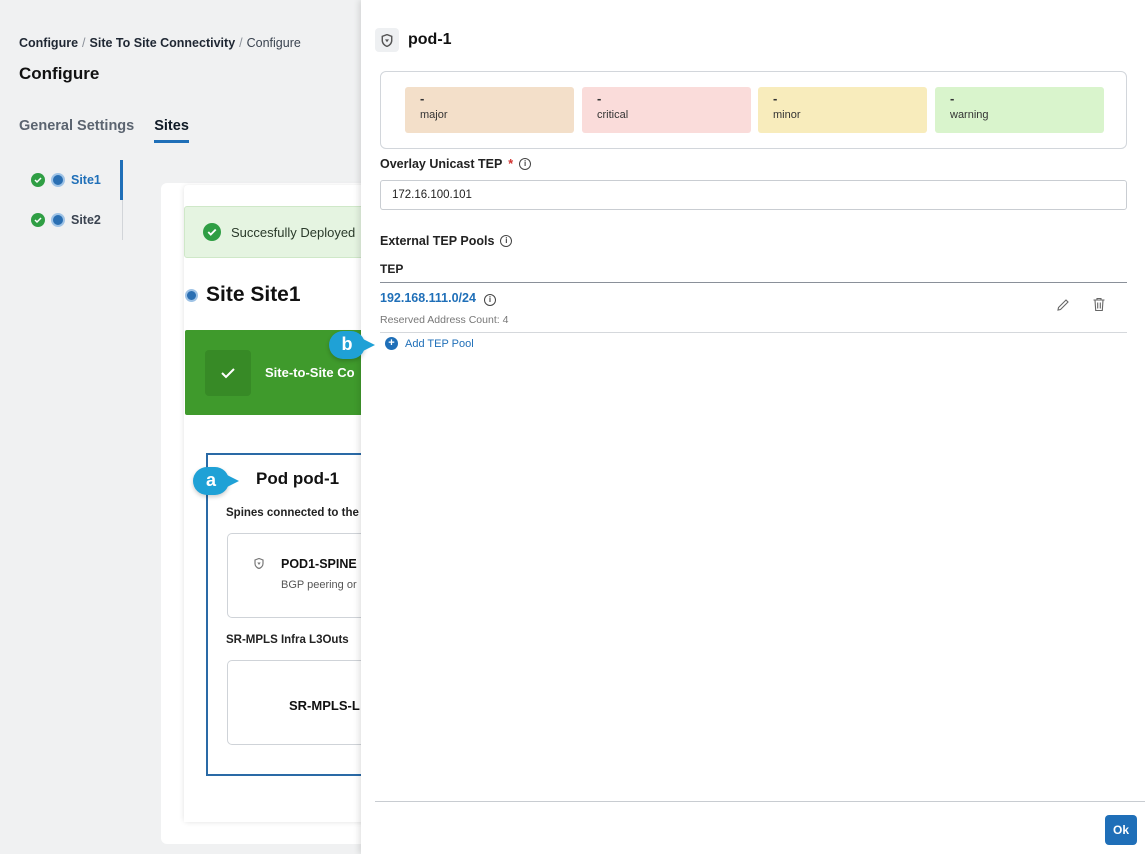  I want to click on check-icon, so click(228, 372).